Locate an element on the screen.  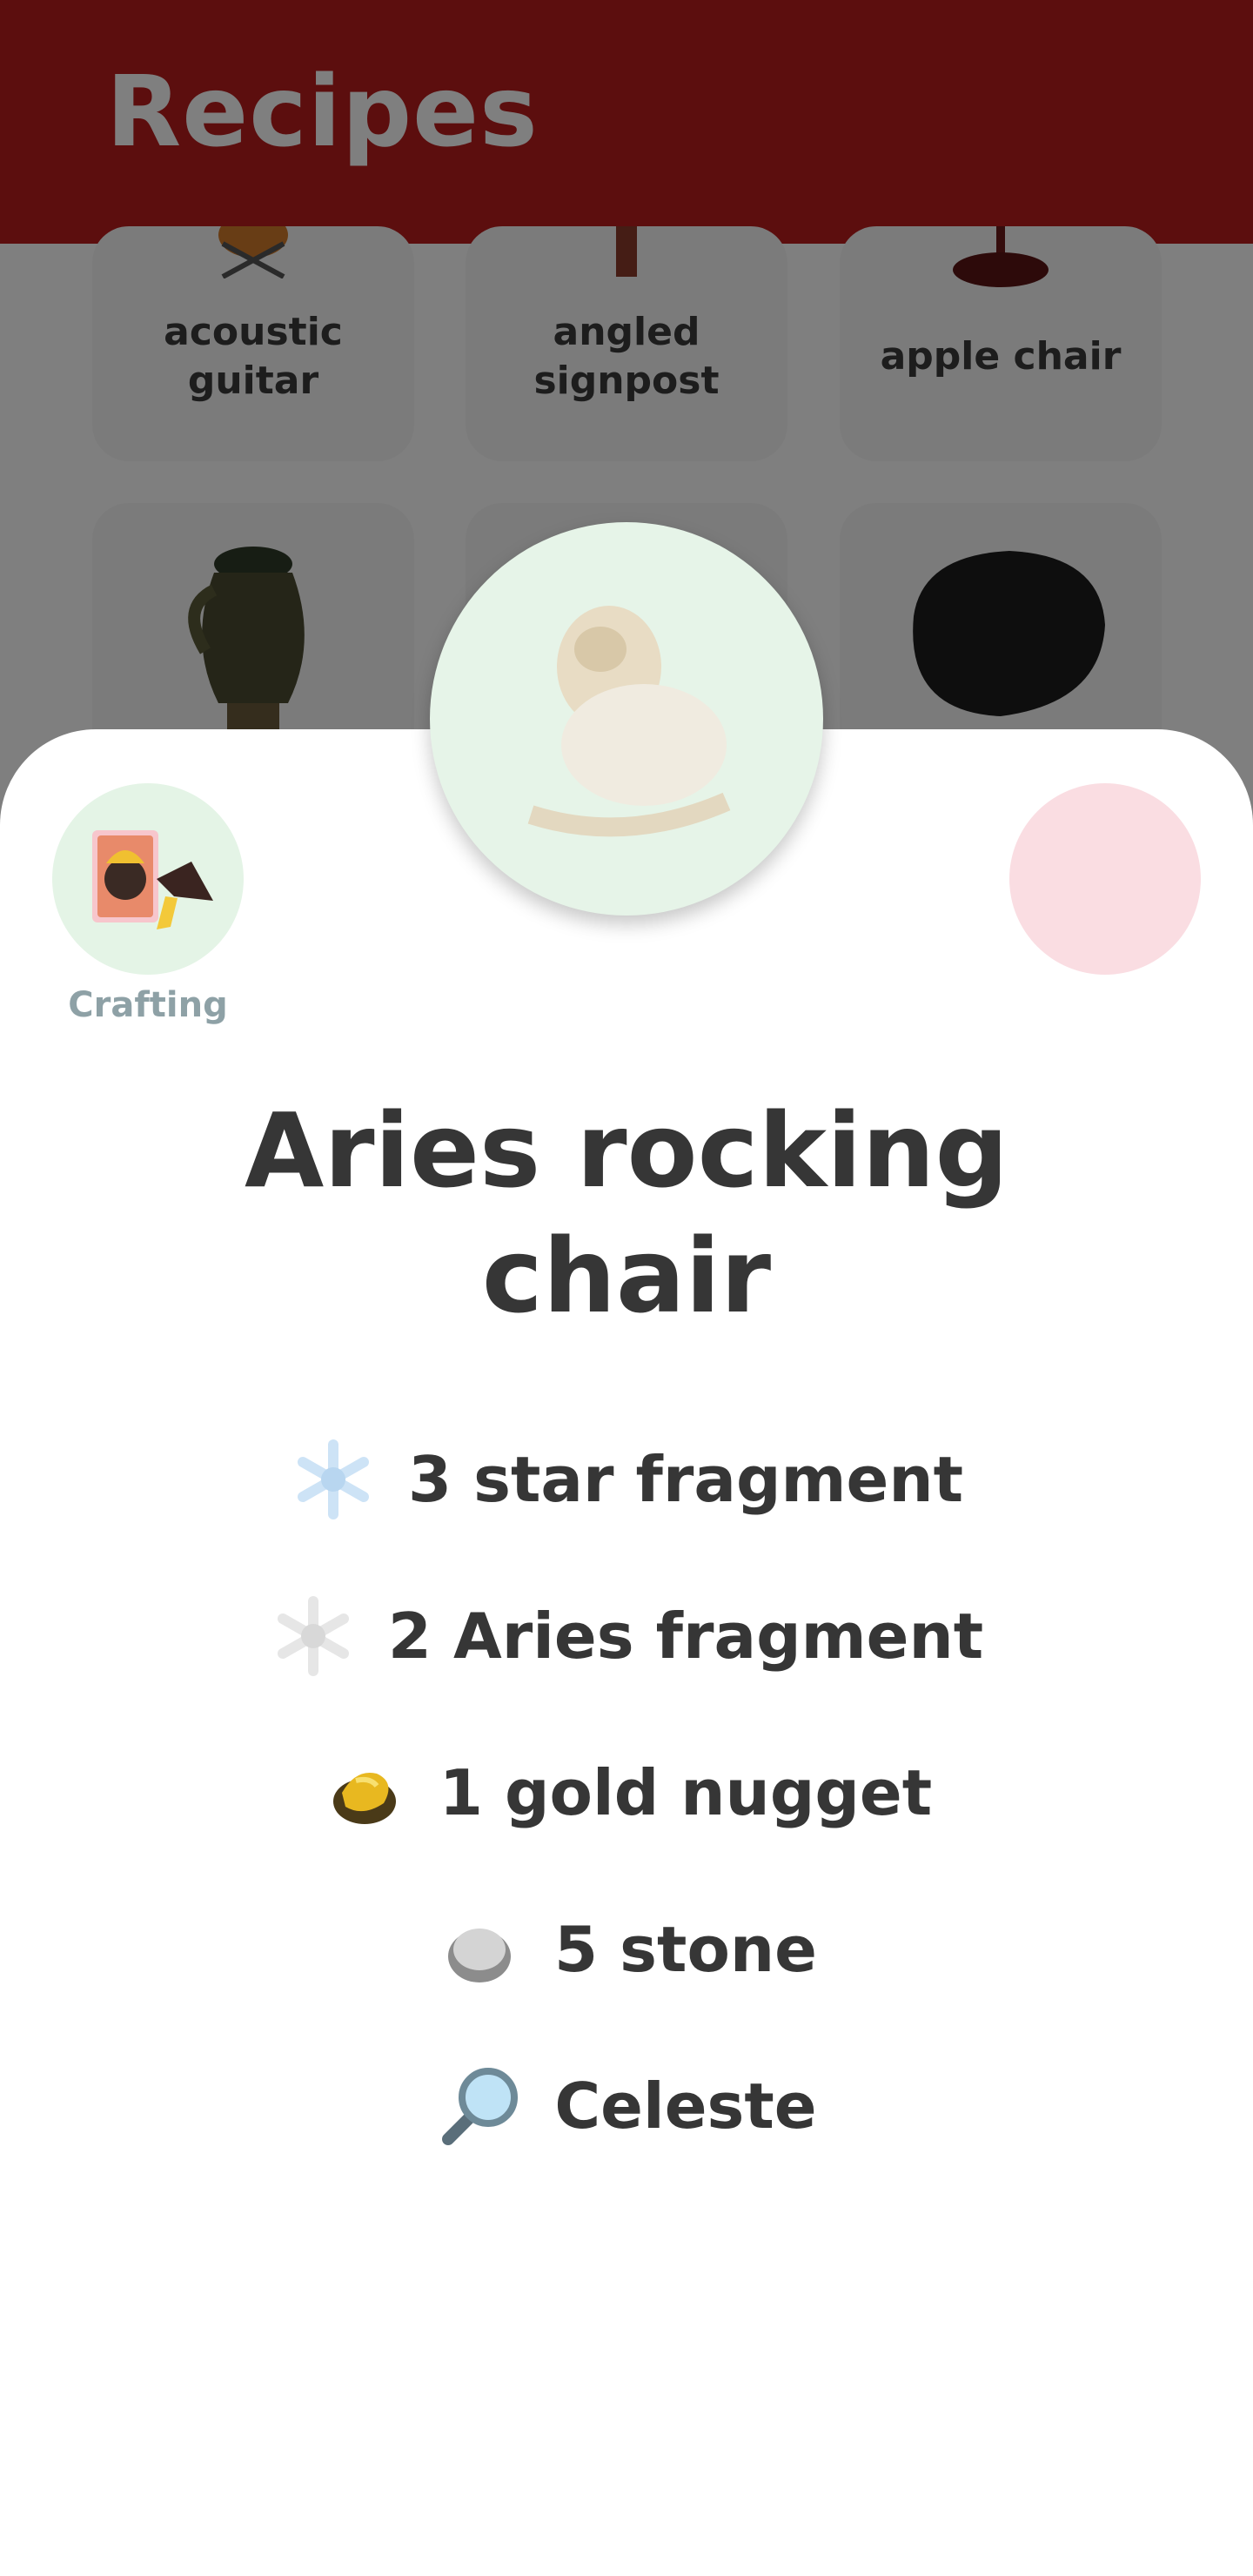
ingredient-text: Celeste is located at coordinates (685, 2106).